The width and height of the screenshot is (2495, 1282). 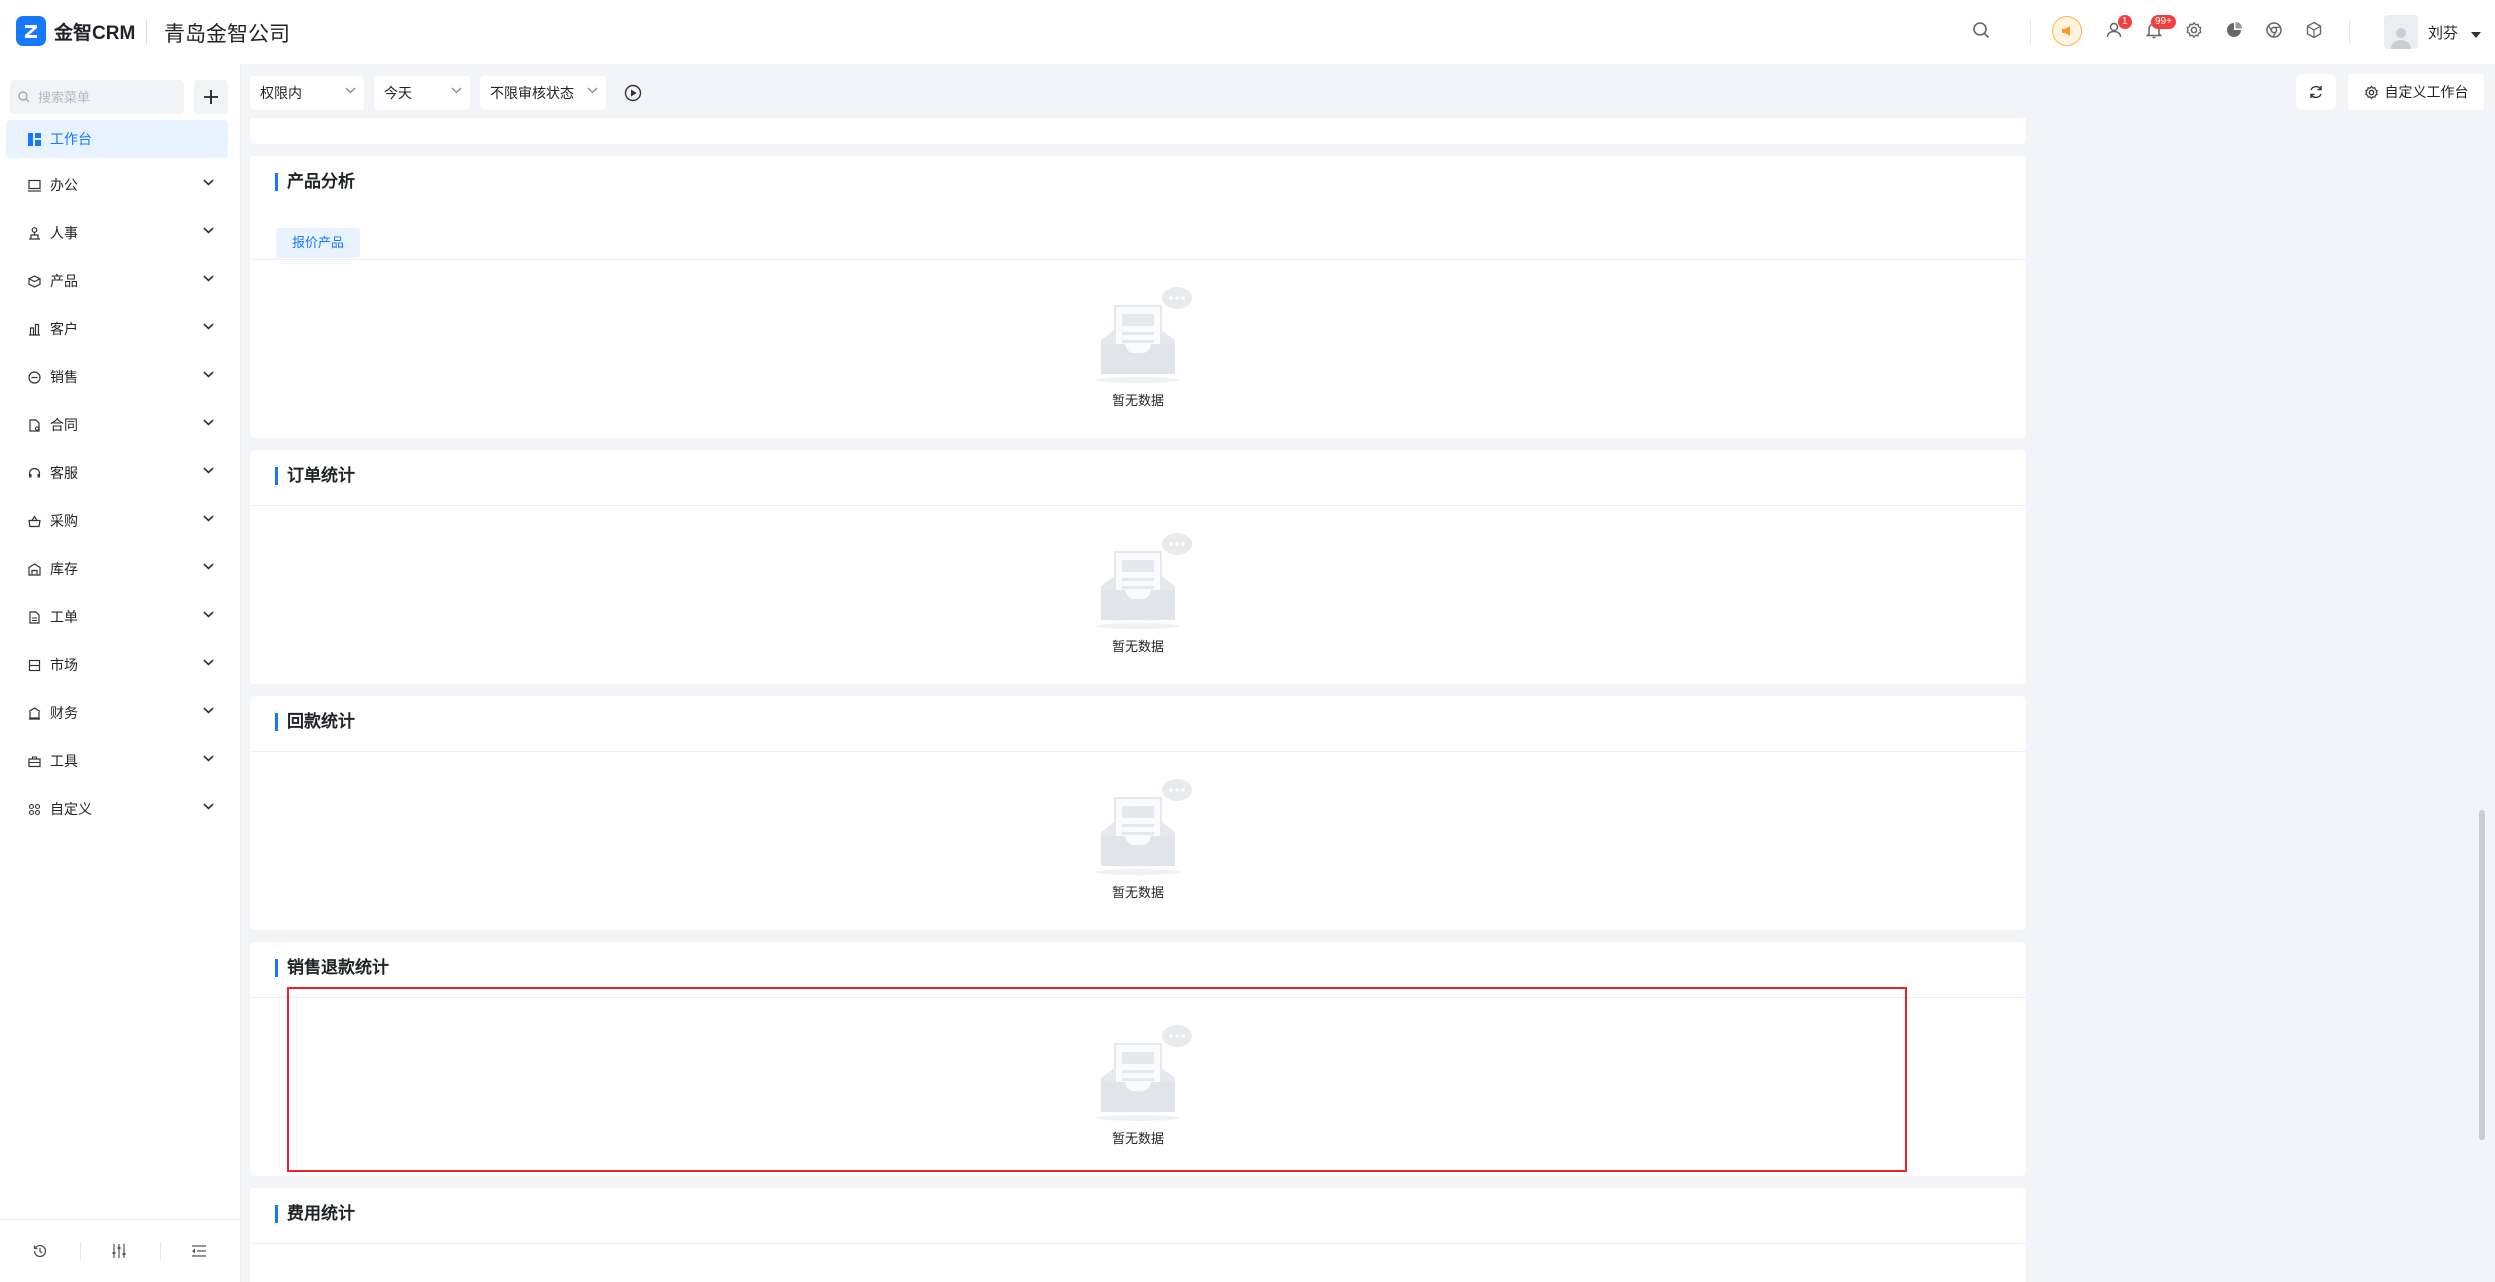 What do you see at coordinates (532, 93) in the screenshot?
I see `audit-status-value: 不限审核状态` at bounding box center [532, 93].